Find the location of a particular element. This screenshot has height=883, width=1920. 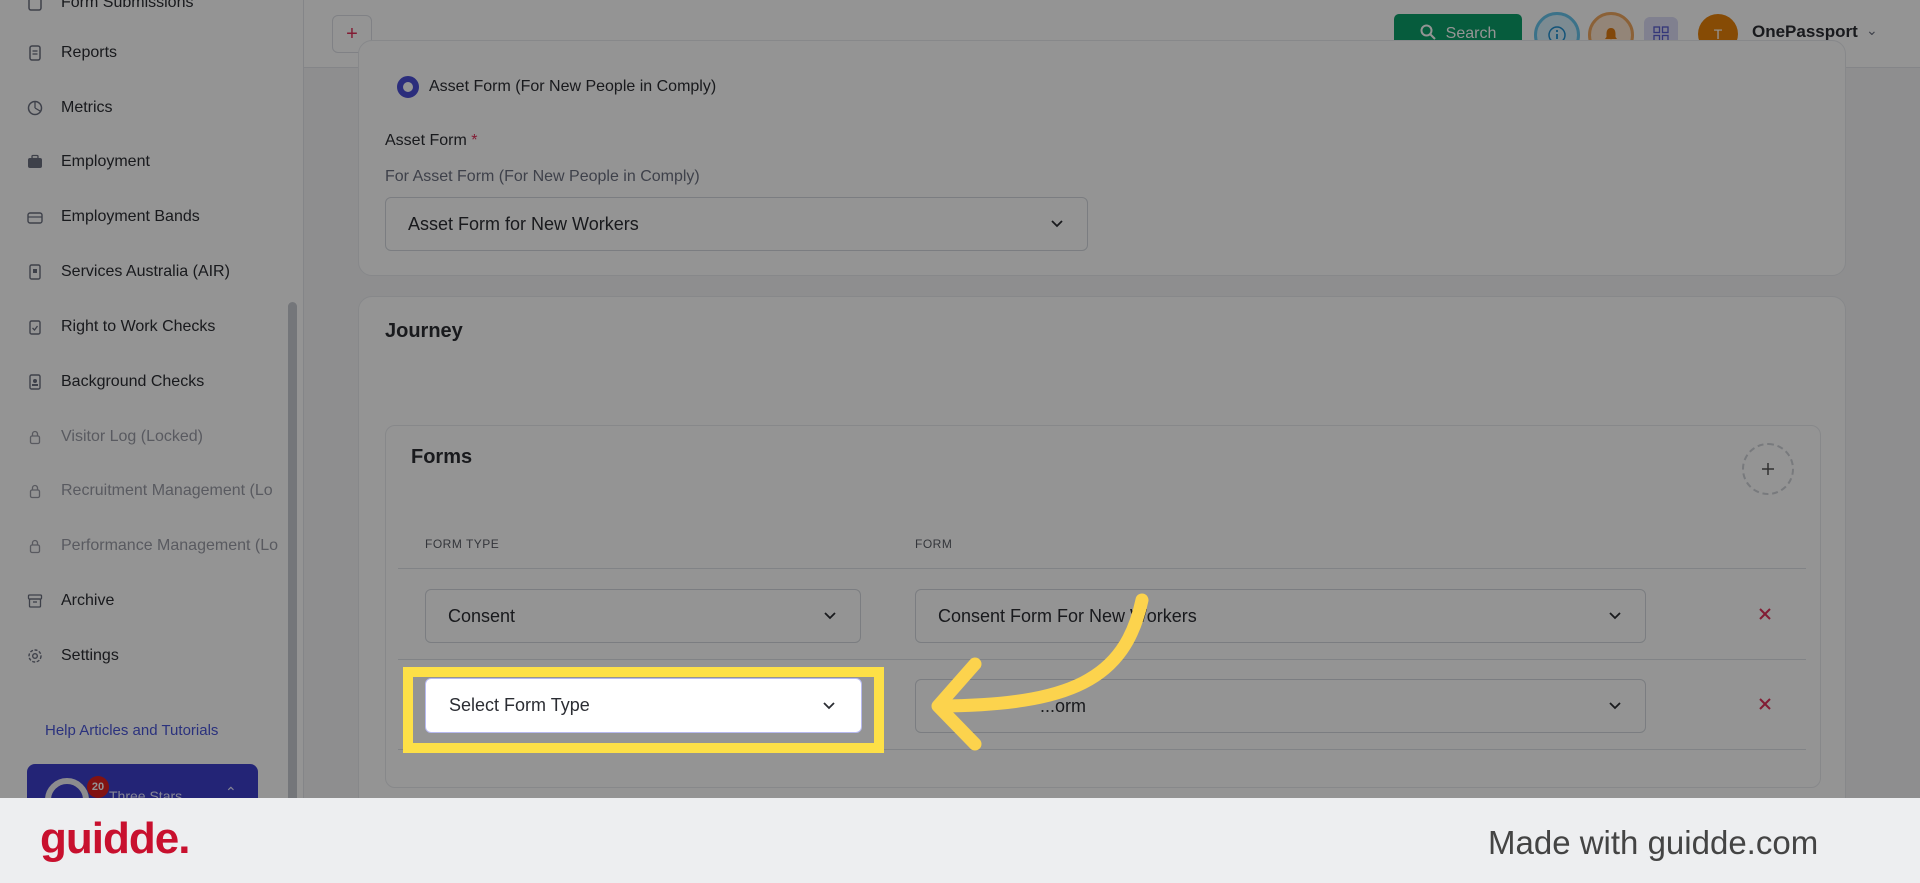

form-type-select-row-2: Select Form Type is located at coordinates (643, 705).